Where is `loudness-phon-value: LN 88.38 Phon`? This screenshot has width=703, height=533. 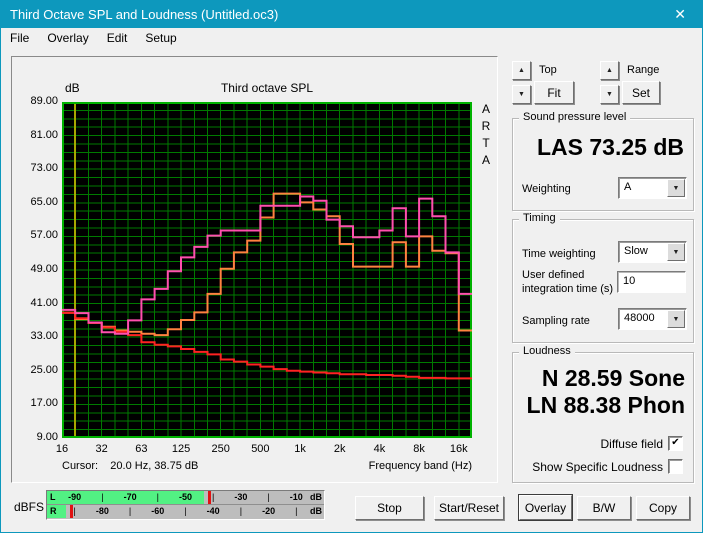
loudness-phon-value: LN 88.38 Phon is located at coordinates (605, 405).